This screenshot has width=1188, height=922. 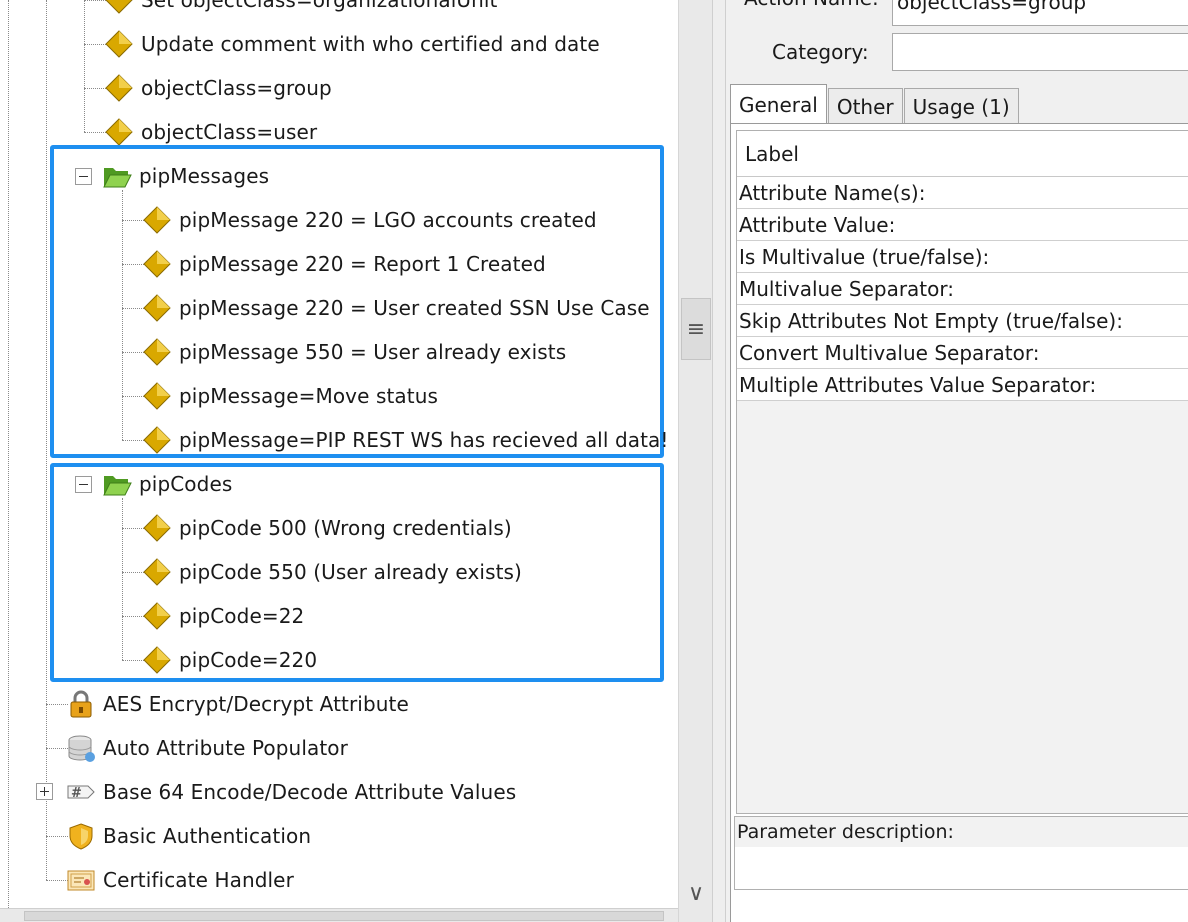 I want to click on tree-folder-pipmessages: pipMessages, so click(x=185, y=176).